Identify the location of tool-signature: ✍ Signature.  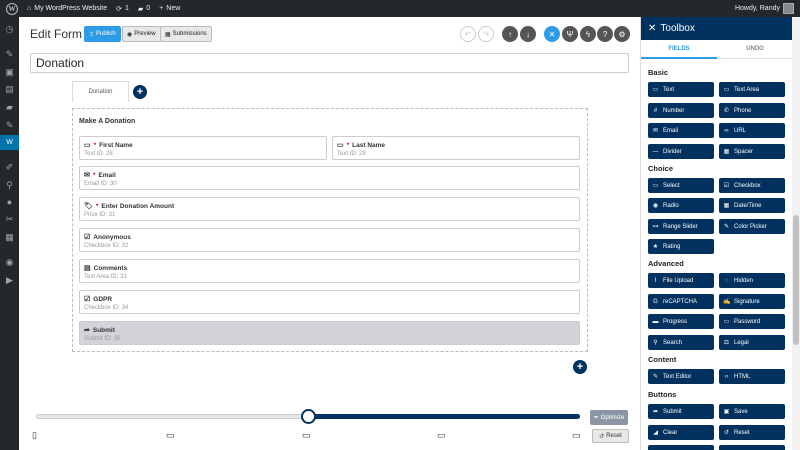
(752, 301).